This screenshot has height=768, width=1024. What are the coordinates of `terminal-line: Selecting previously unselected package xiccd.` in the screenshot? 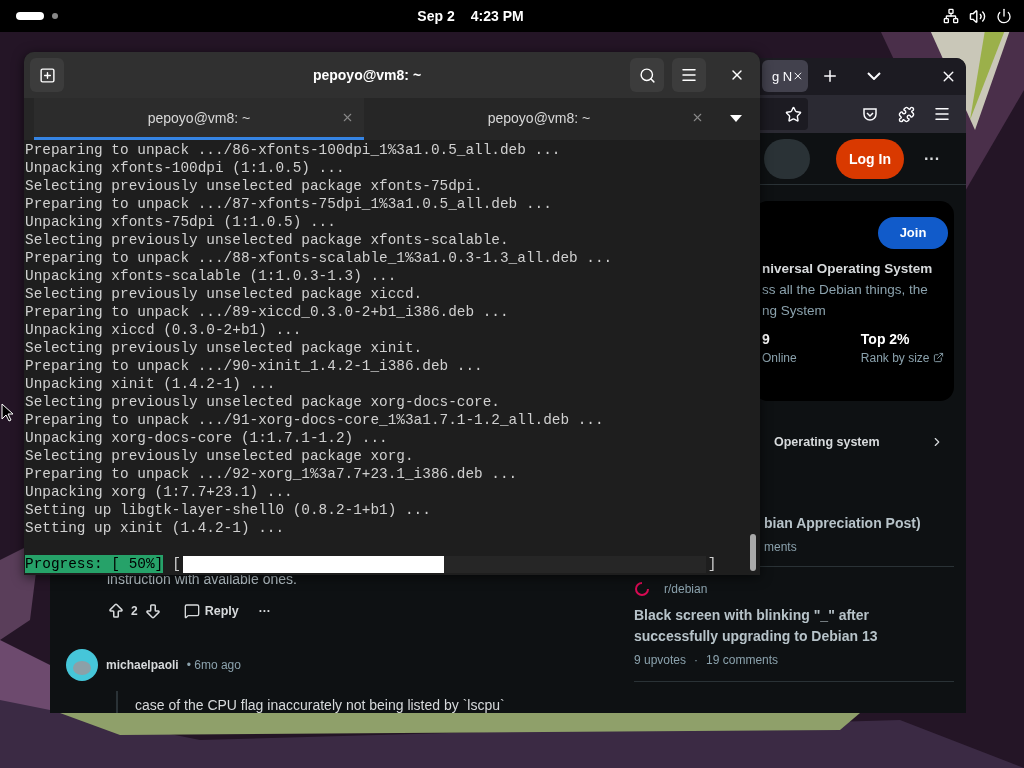 It's located at (224, 294).